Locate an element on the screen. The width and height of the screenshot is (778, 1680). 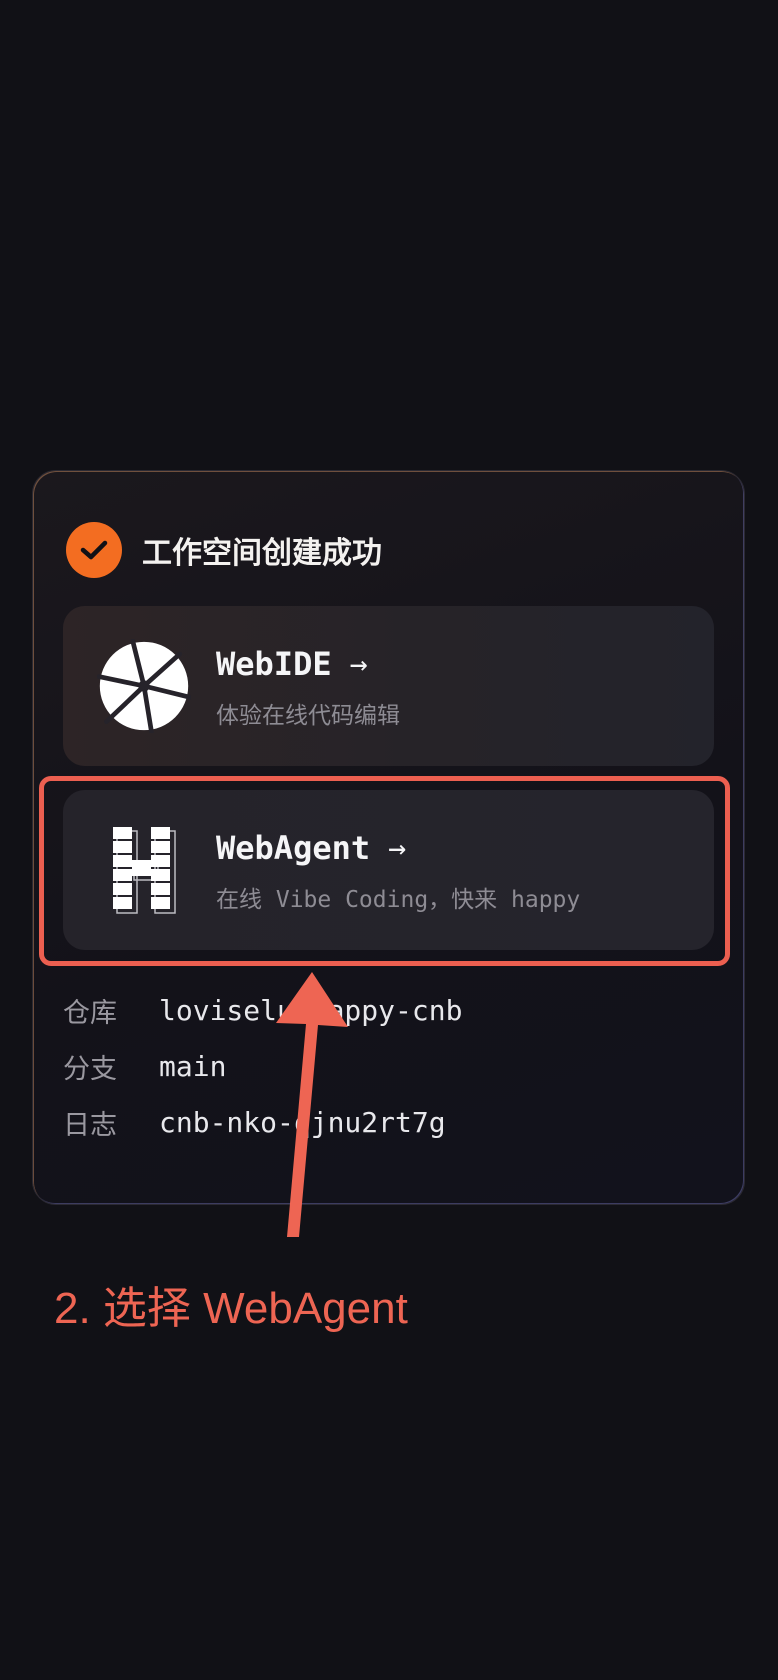
webagent-title: WebAgent → is located at coordinates (398, 848).